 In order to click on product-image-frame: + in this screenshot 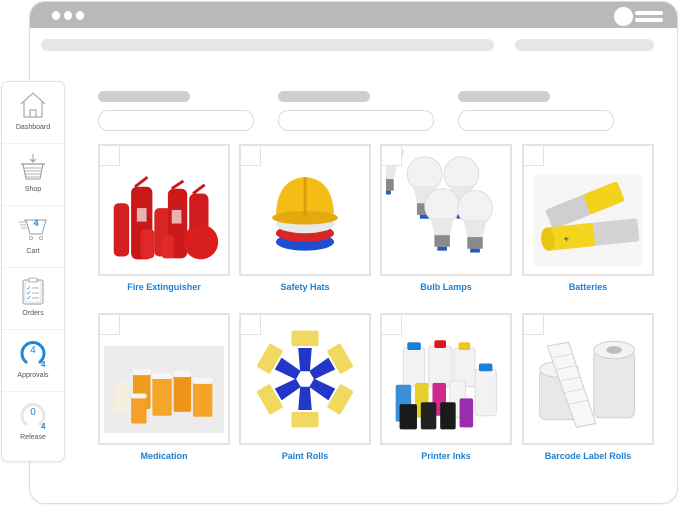, I will do `click(588, 210)`.